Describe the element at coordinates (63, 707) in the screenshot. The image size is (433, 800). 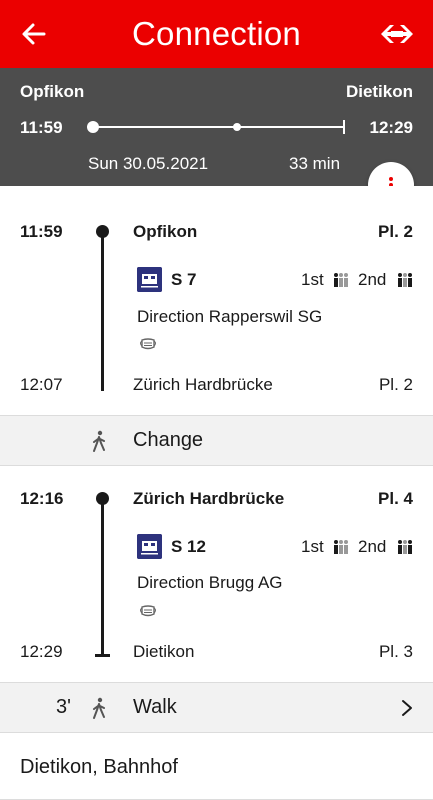
I see `walk-duration: 3'` at that location.